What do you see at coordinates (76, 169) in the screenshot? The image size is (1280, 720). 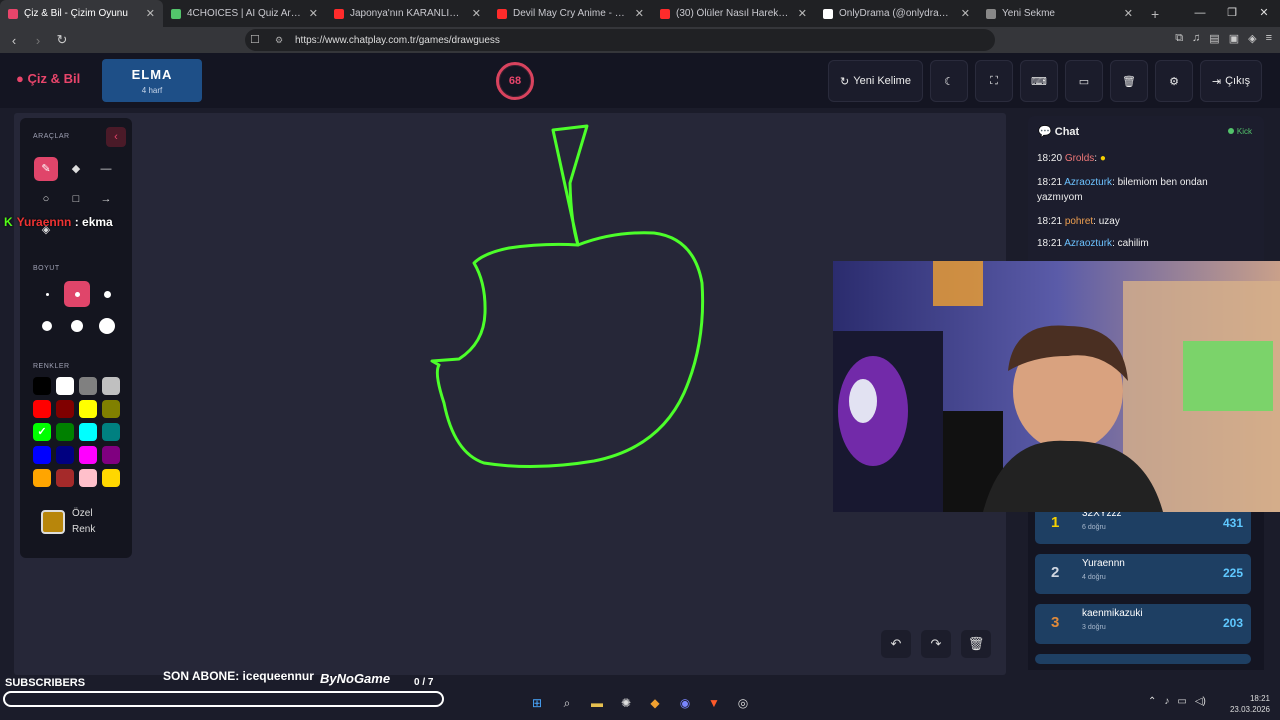 I see `eraser-tool: ◆` at bounding box center [76, 169].